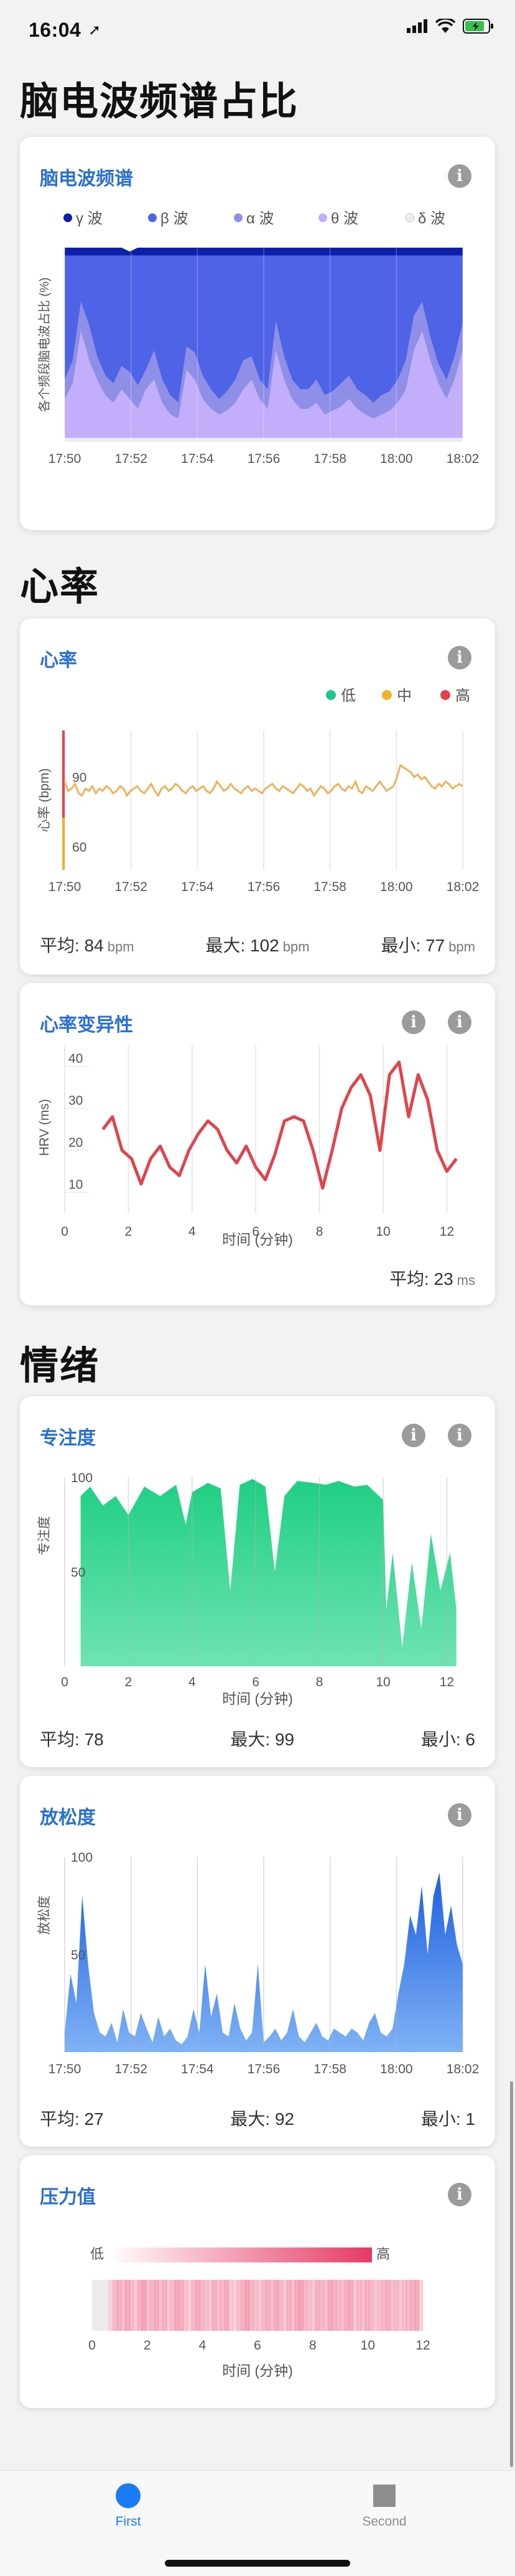 The width and height of the screenshot is (515, 2576). I want to click on avg-stat: 平均: 23 ms, so click(432, 1279).